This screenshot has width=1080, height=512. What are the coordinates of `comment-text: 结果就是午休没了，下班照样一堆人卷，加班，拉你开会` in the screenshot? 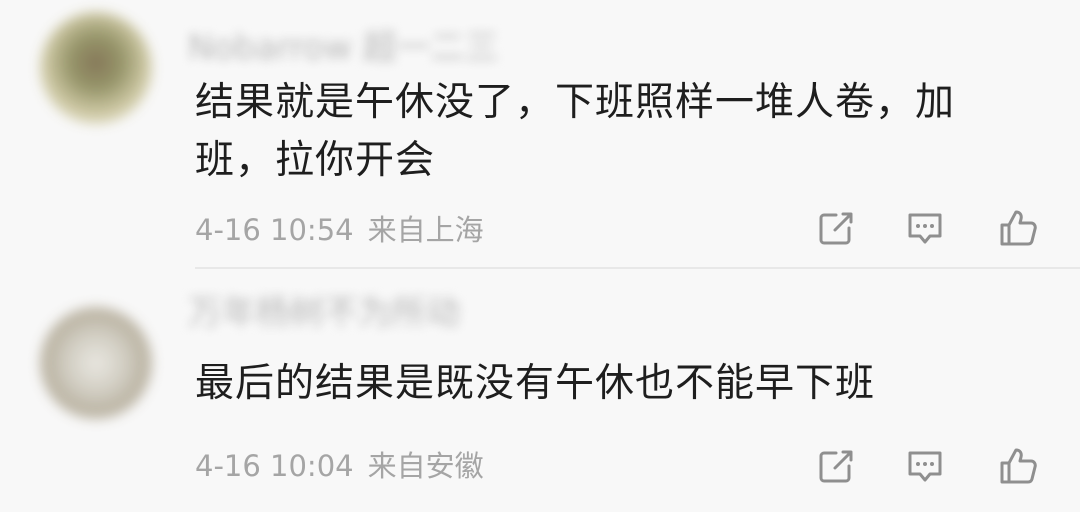 It's located at (575, 131).